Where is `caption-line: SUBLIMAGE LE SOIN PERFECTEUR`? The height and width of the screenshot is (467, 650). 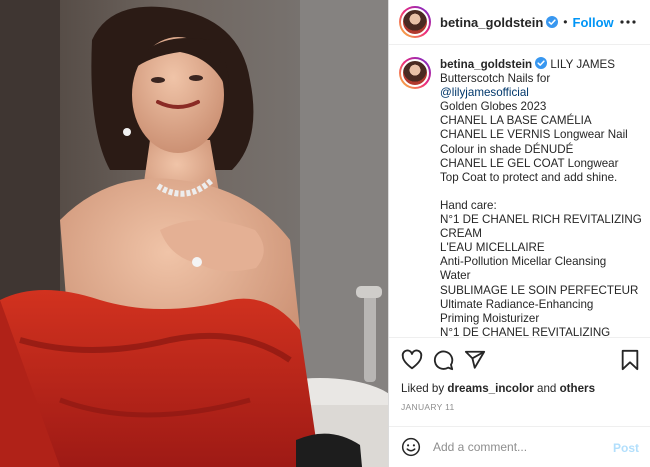
caption-line: SUBLIMAGE LE SOIN PERFECTEUR is located at coordinates (539, 290).